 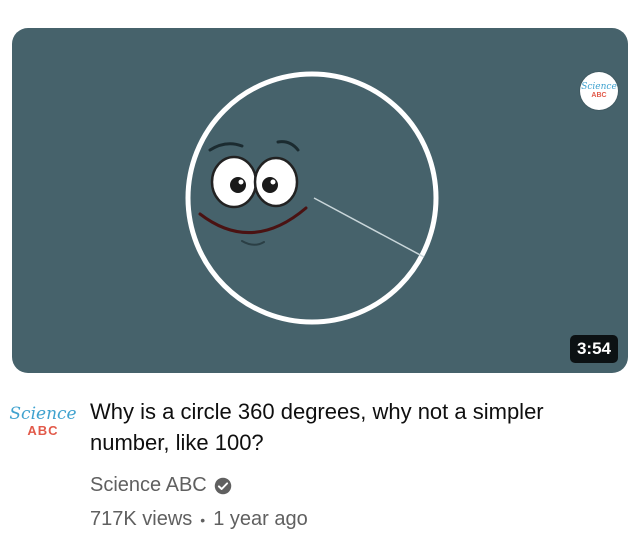 I want to click on channel-row: Science ABC, so click(x=161, y=485).